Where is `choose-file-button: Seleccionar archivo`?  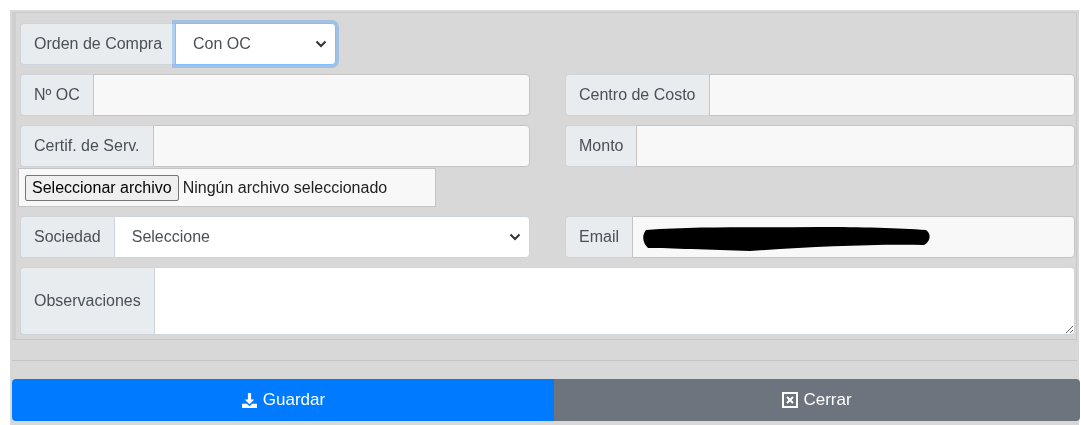 choose-file-button: Seleccionar archivo is located at coordinates (102, 187).